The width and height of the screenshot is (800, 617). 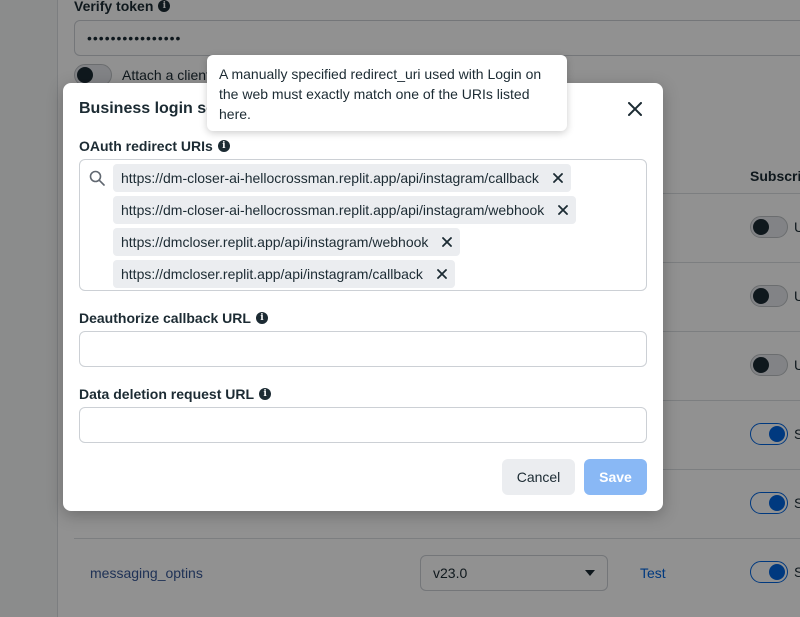 I want to click on close-button, so click(x=635, y=109).